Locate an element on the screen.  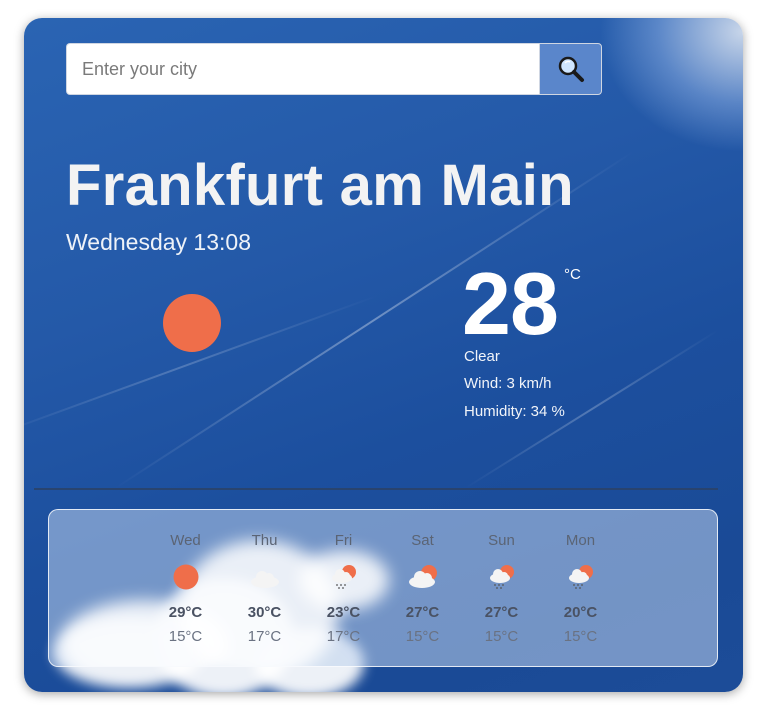
forecast-day: Sat 27°C 15°C is located at coordinates (422, 588).